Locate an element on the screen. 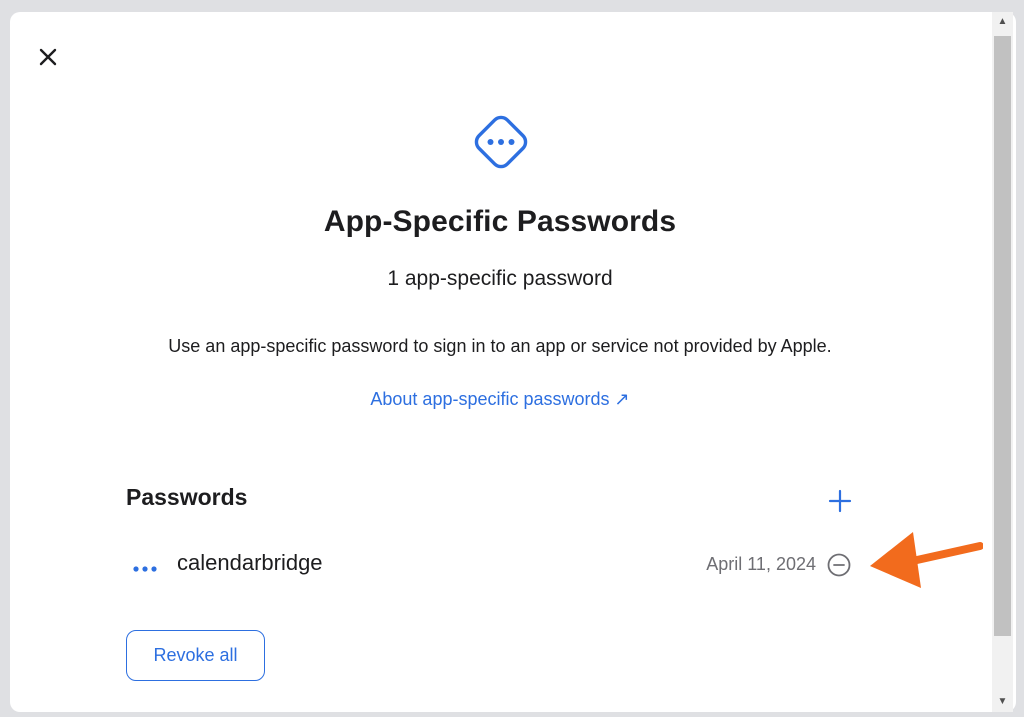 This screenshot has width=1024, height=717. remove-password-button is located at coordinates (839, 565).